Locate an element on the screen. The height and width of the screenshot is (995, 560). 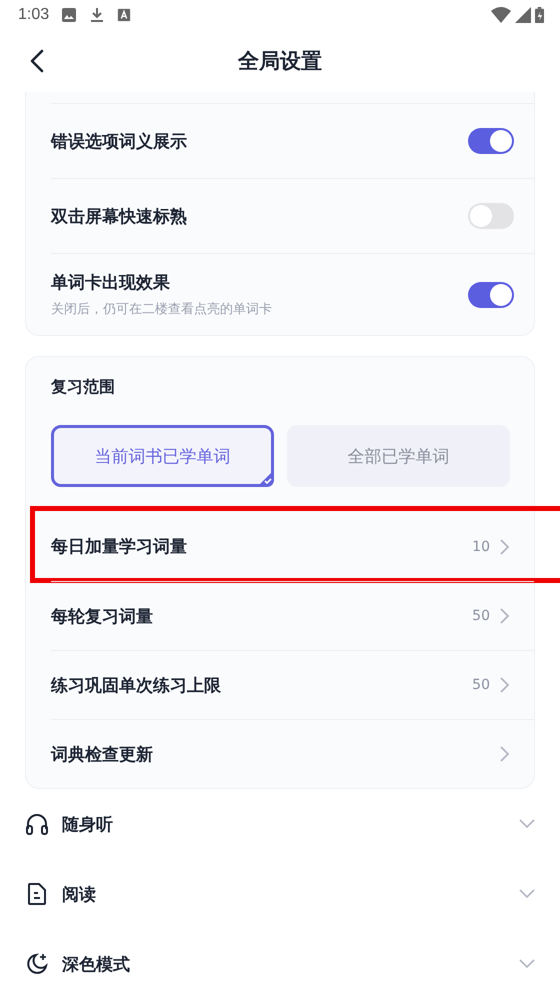
document-icon is located at coordinates (37, 894).